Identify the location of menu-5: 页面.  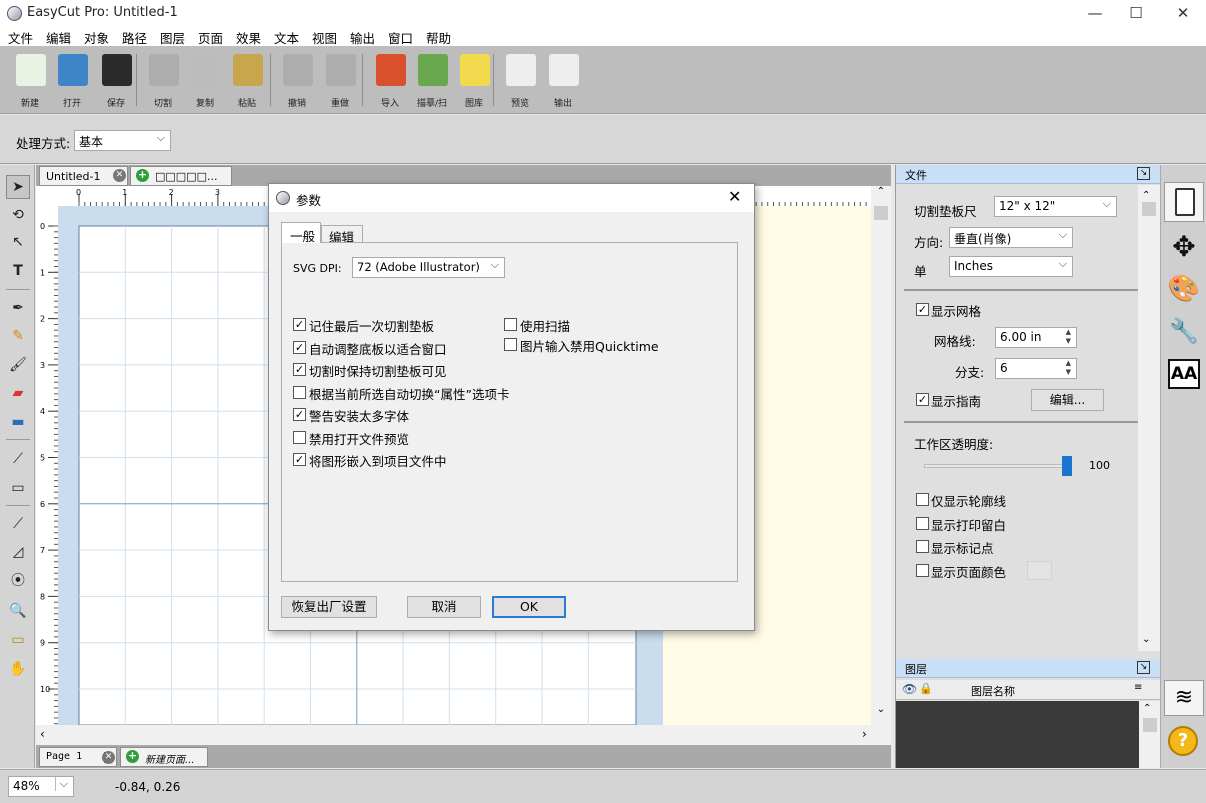
(210, 37).